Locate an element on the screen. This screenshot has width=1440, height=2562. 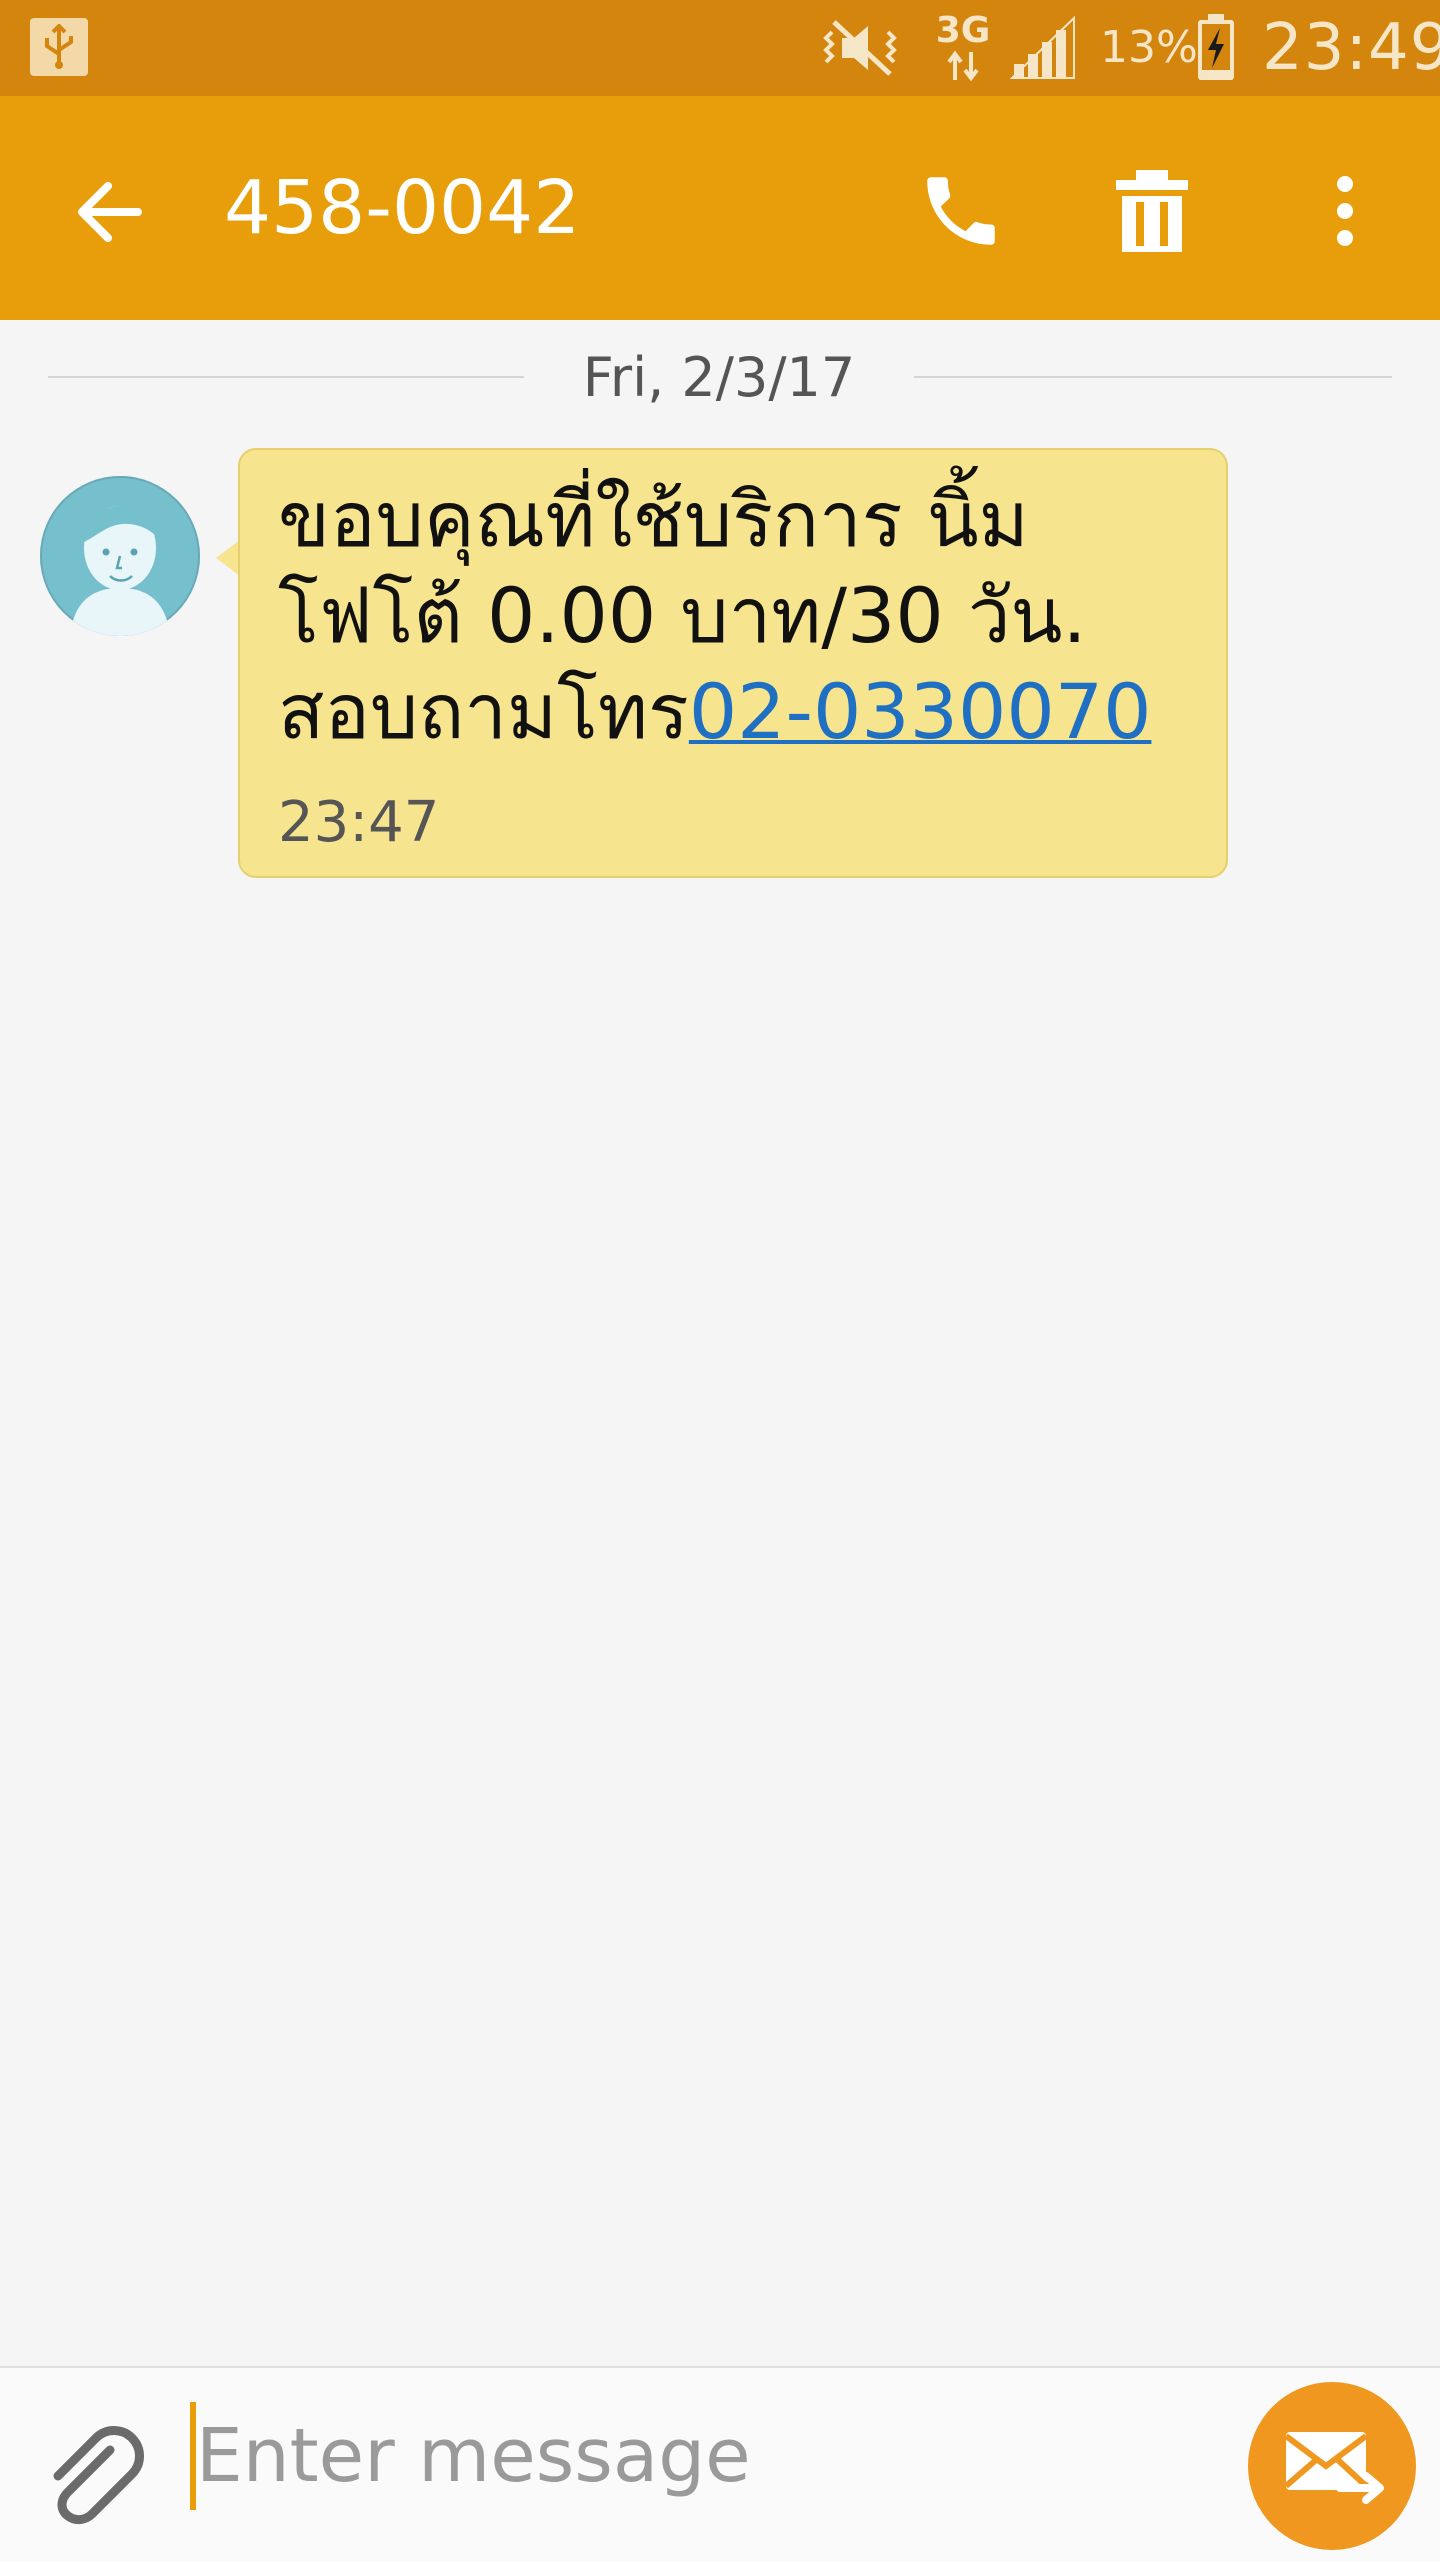
trash-icon is located at coordinates (1152, 211).